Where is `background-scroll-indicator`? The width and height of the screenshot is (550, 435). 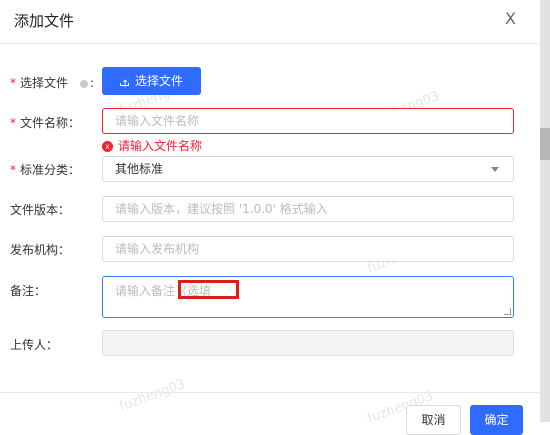 background-scroll-indicator is located at coordinates (545, 144).